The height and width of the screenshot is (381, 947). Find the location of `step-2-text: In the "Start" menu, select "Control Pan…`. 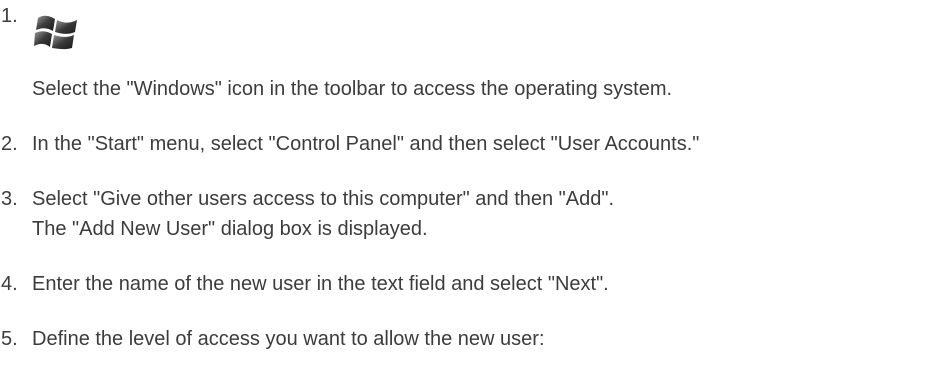

step-2-text: In the "Start" menu, select "Control Pan… is located at coordinates (366, 144).